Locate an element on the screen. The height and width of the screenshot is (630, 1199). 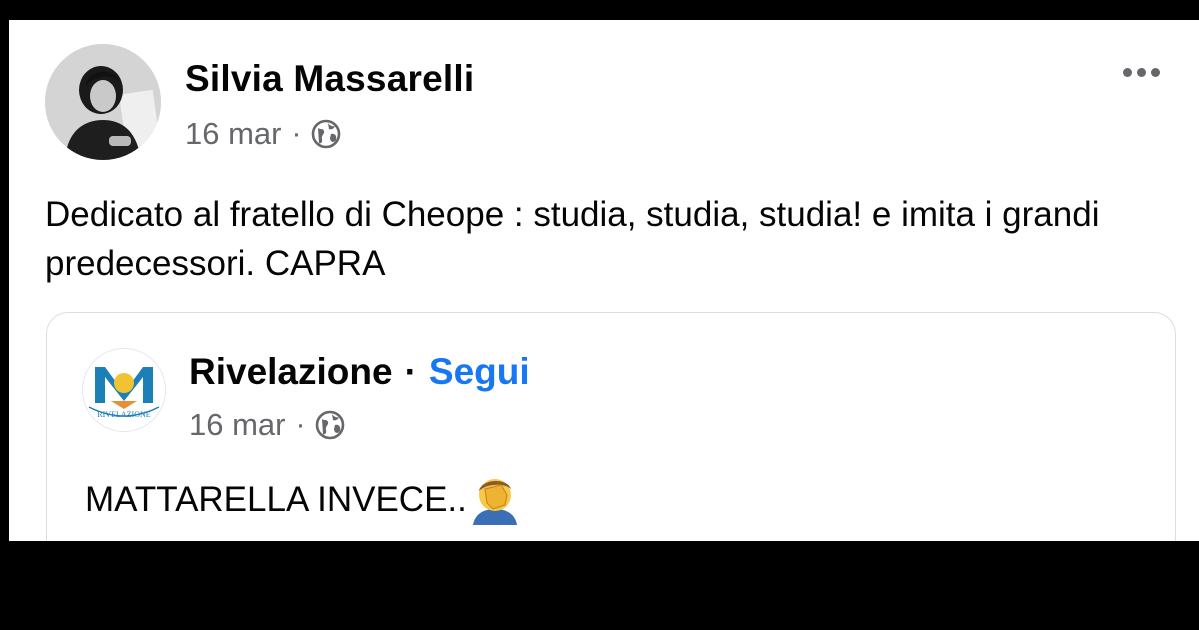
shared-post-text: MATTARELLA INVECE.. is located at coordinates (304, 500).